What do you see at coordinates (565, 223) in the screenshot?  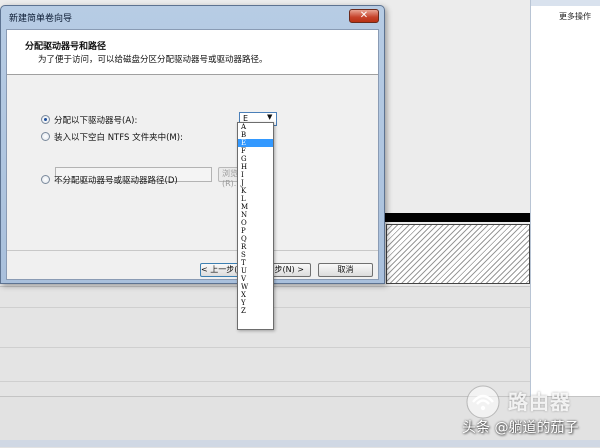 I see `actions-pane: 更多操作` at bounding box center [565, 223].